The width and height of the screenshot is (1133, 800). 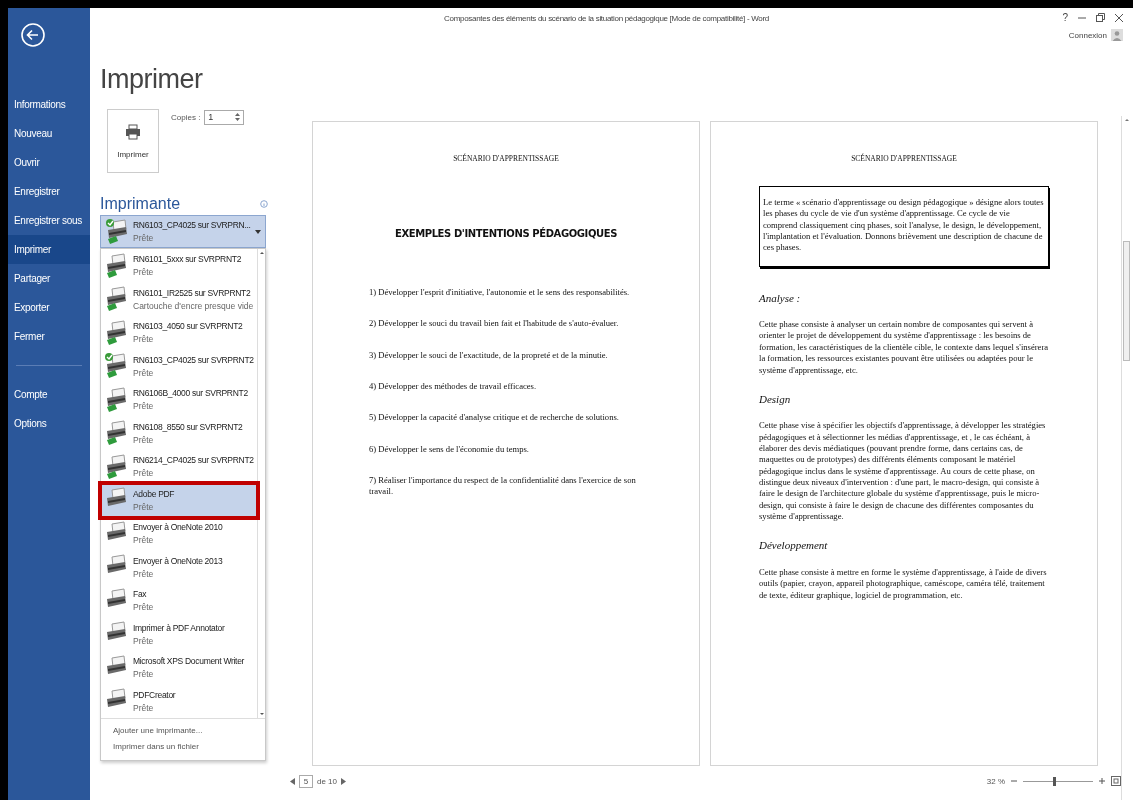 I want to click on list-item: 6) Développer le sens de l'économie du temps., so click(x=449, y=449).